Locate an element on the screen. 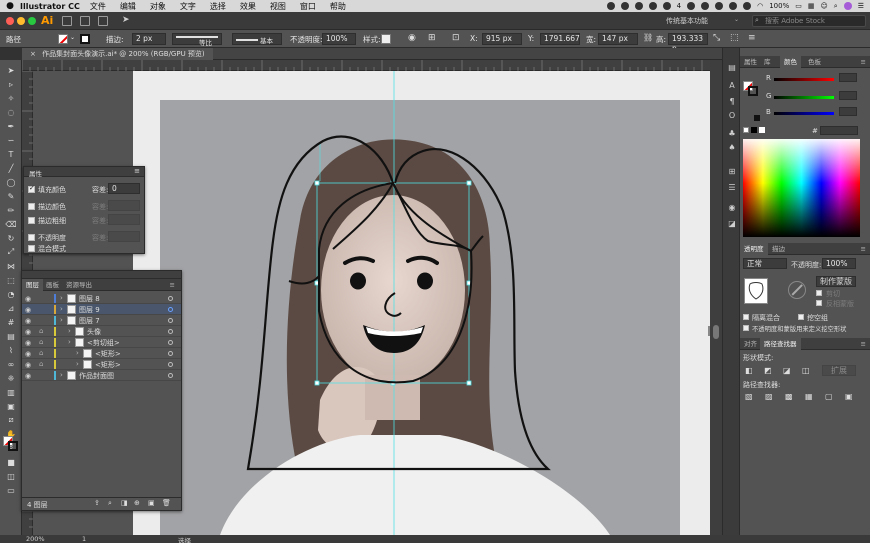 Image resolution: width=870 pixels, height=543 pixels. menu-edit: 编辑 is located at coordinates (128, 6).